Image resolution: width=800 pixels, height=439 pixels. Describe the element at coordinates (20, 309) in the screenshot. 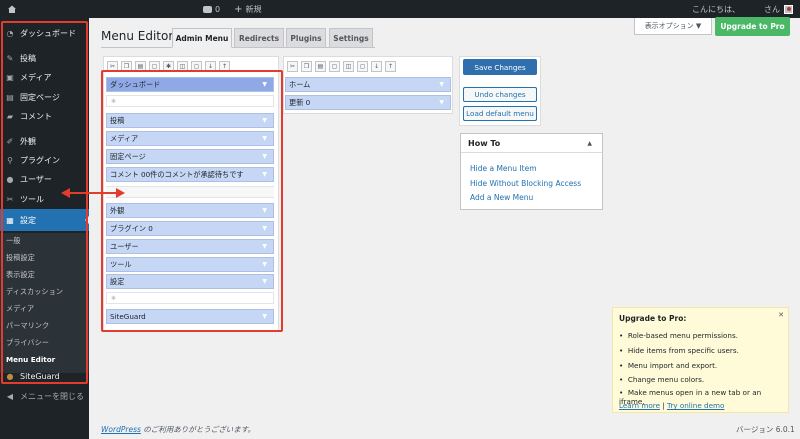

I see `submenu-item-media: メディア` at that location.